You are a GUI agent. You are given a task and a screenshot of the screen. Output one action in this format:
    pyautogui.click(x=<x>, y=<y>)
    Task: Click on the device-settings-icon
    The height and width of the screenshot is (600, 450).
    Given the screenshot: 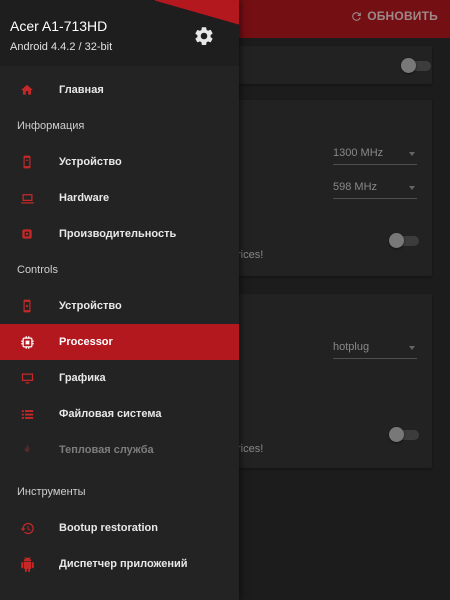 What is the action you would take?
    pyautogui.click(x=27, y=306)
    